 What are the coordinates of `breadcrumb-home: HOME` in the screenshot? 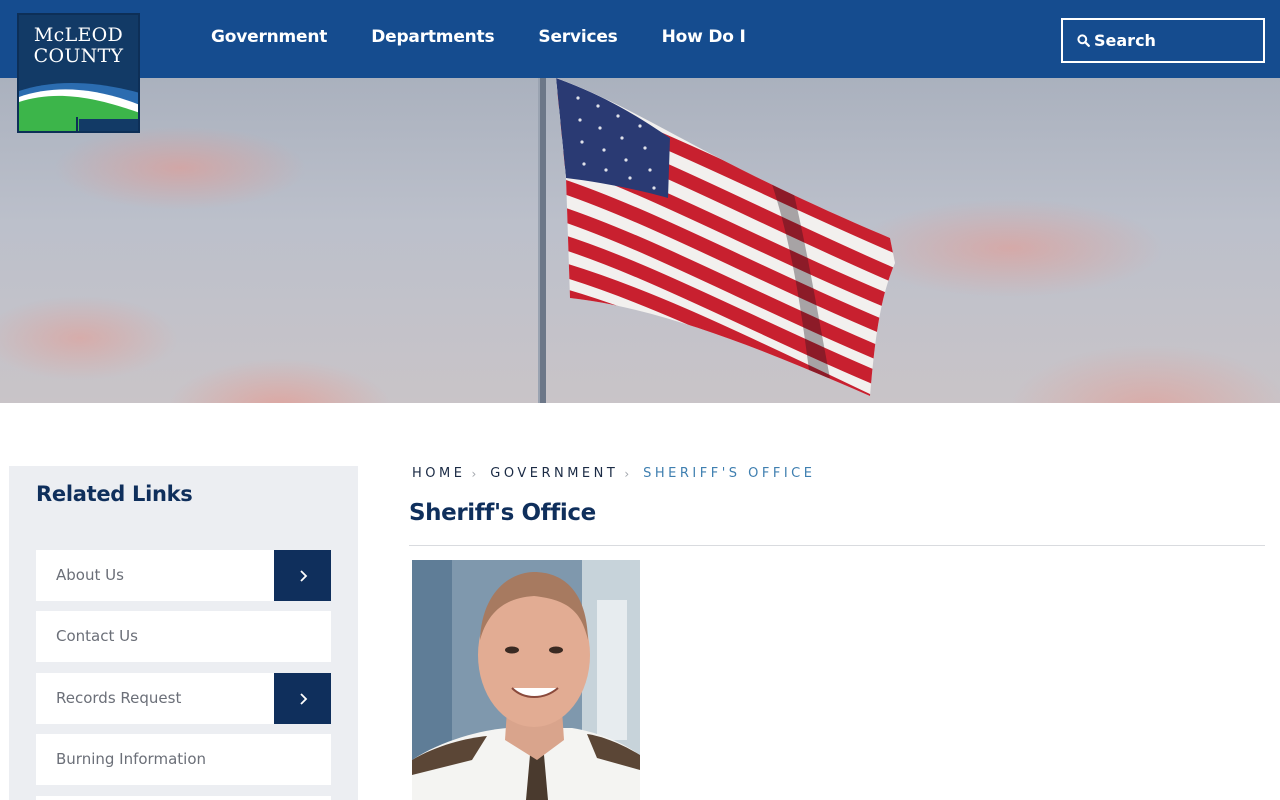 It's located at (438, 474).